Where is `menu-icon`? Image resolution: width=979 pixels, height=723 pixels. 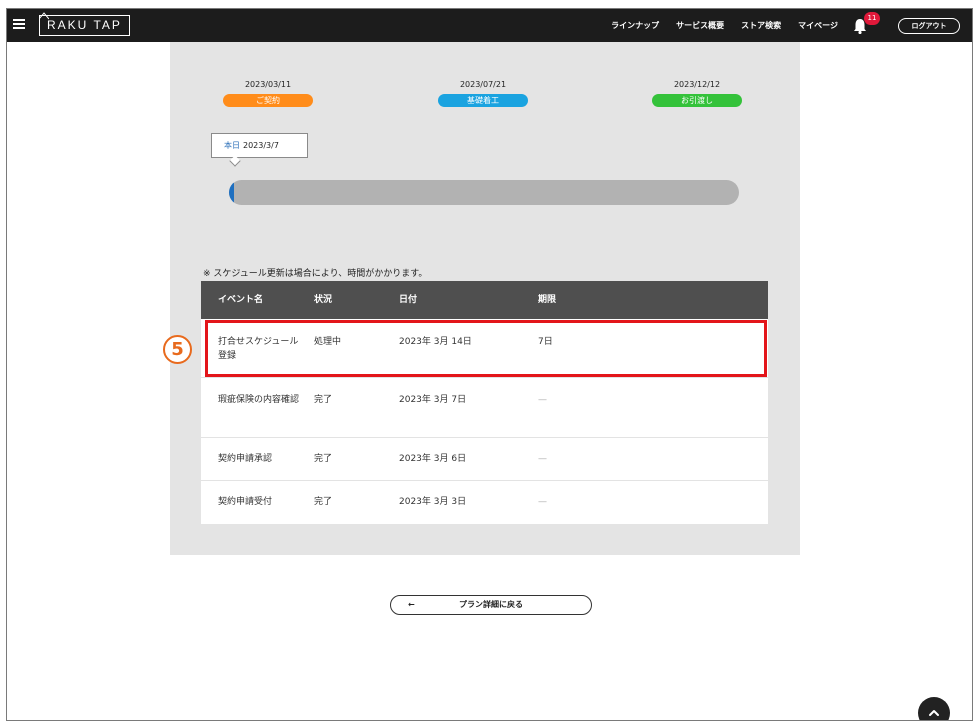
menu-icon is located at coordinates (19, 24).